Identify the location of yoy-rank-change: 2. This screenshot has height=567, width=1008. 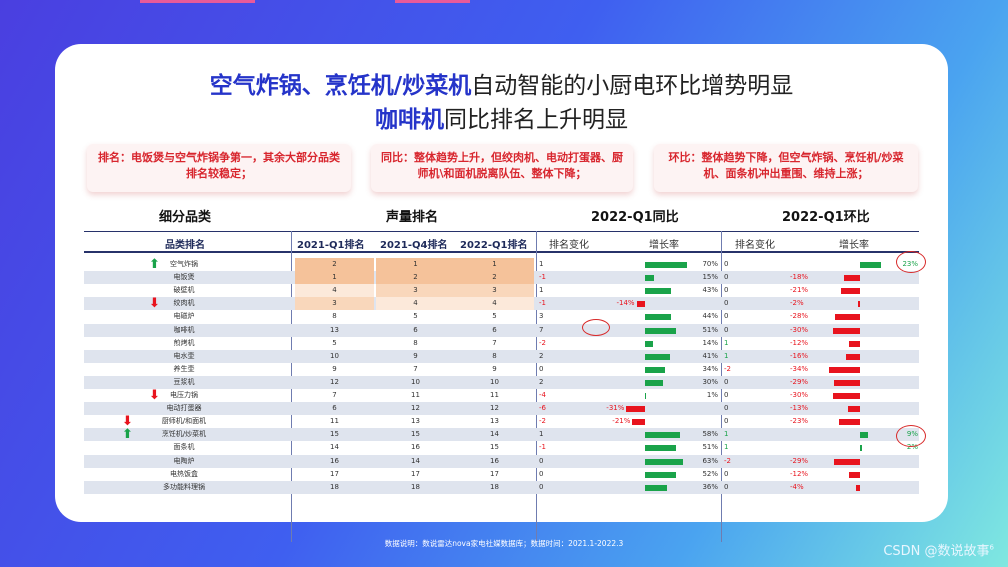
(541, 355).